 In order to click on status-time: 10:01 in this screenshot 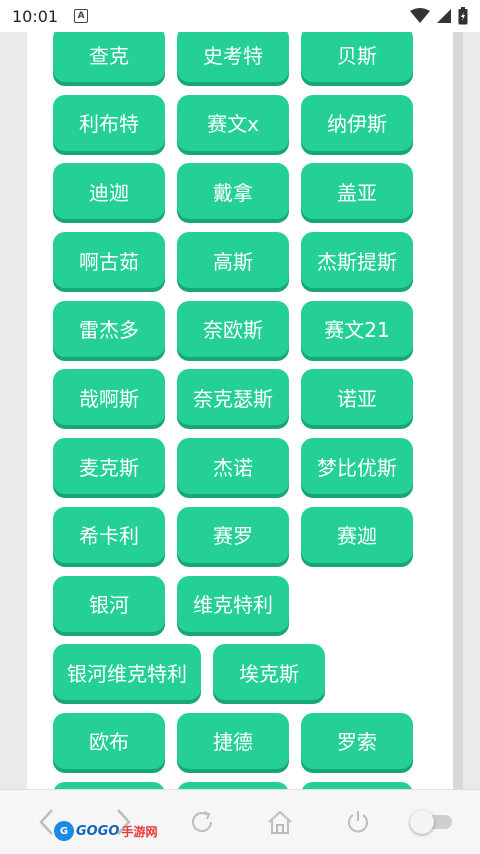, I will do `click(35, 16)`.